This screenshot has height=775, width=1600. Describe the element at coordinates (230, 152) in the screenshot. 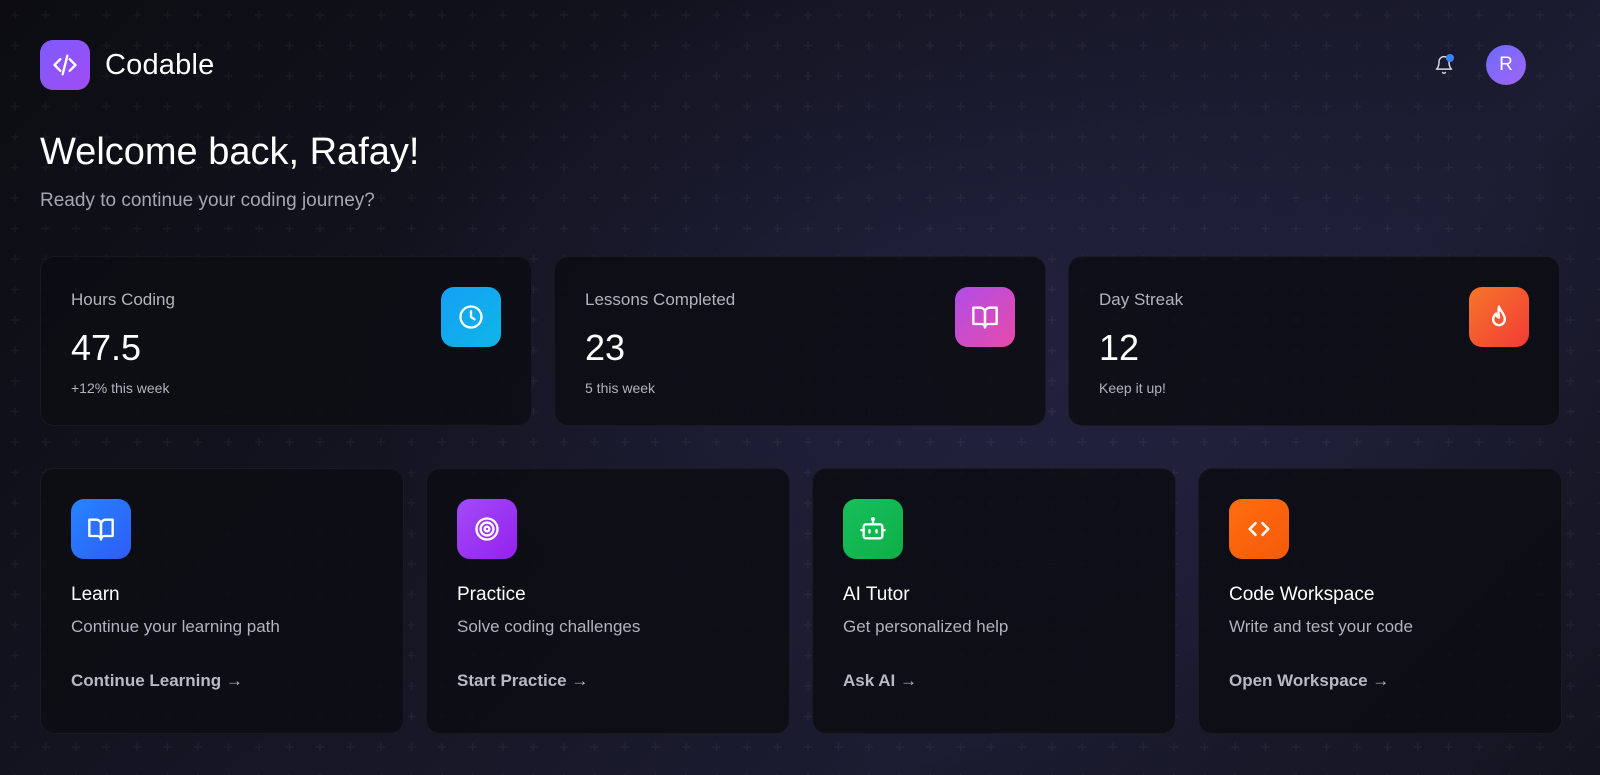

I see `page-title: Welcome back, Rafay!` at that location.